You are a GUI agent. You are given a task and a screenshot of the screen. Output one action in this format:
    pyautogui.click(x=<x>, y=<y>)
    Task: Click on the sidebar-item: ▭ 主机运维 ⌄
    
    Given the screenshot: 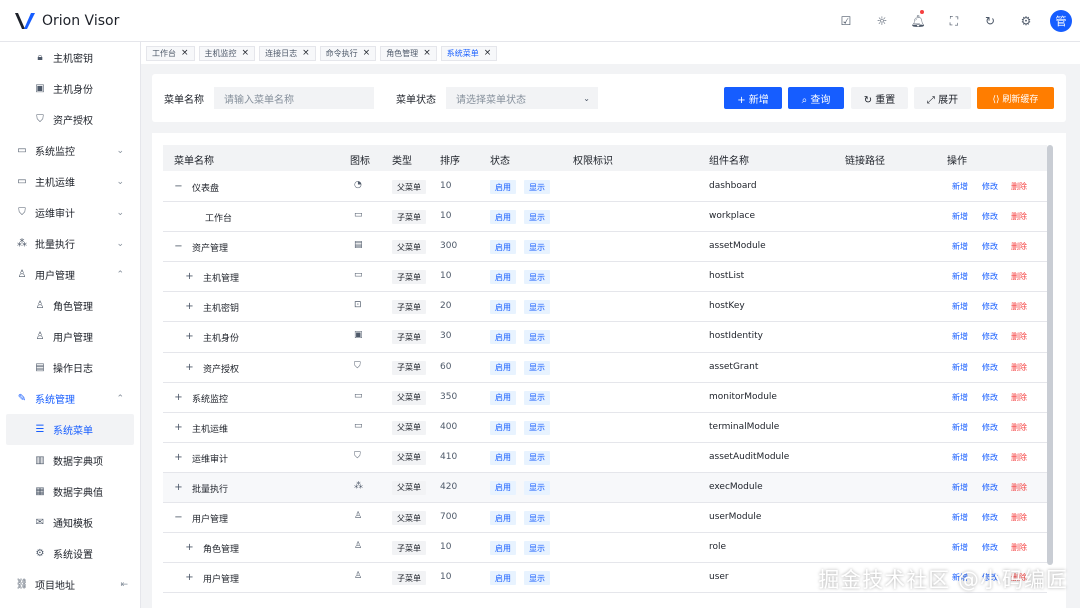 What is the action you would take?
    pyautogui.click(x=70, y=181)
    